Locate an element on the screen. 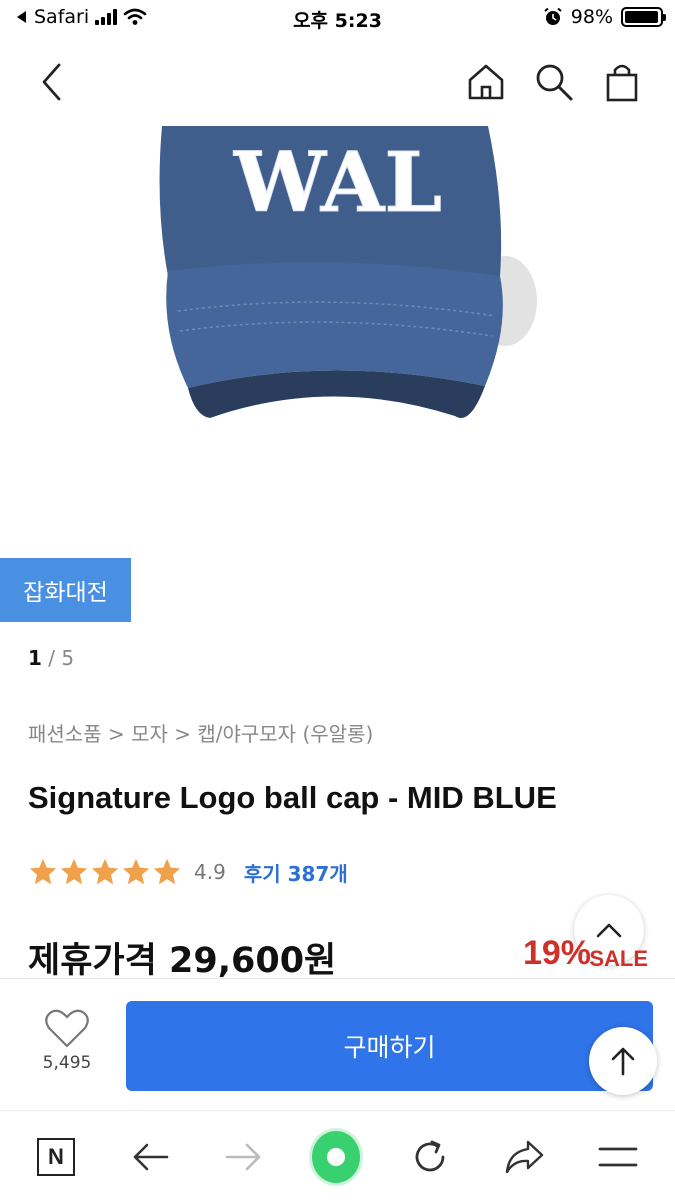 The height and width of the screenshot is (1200, 675). green-dot-button is located at coordinates (336, 1157).